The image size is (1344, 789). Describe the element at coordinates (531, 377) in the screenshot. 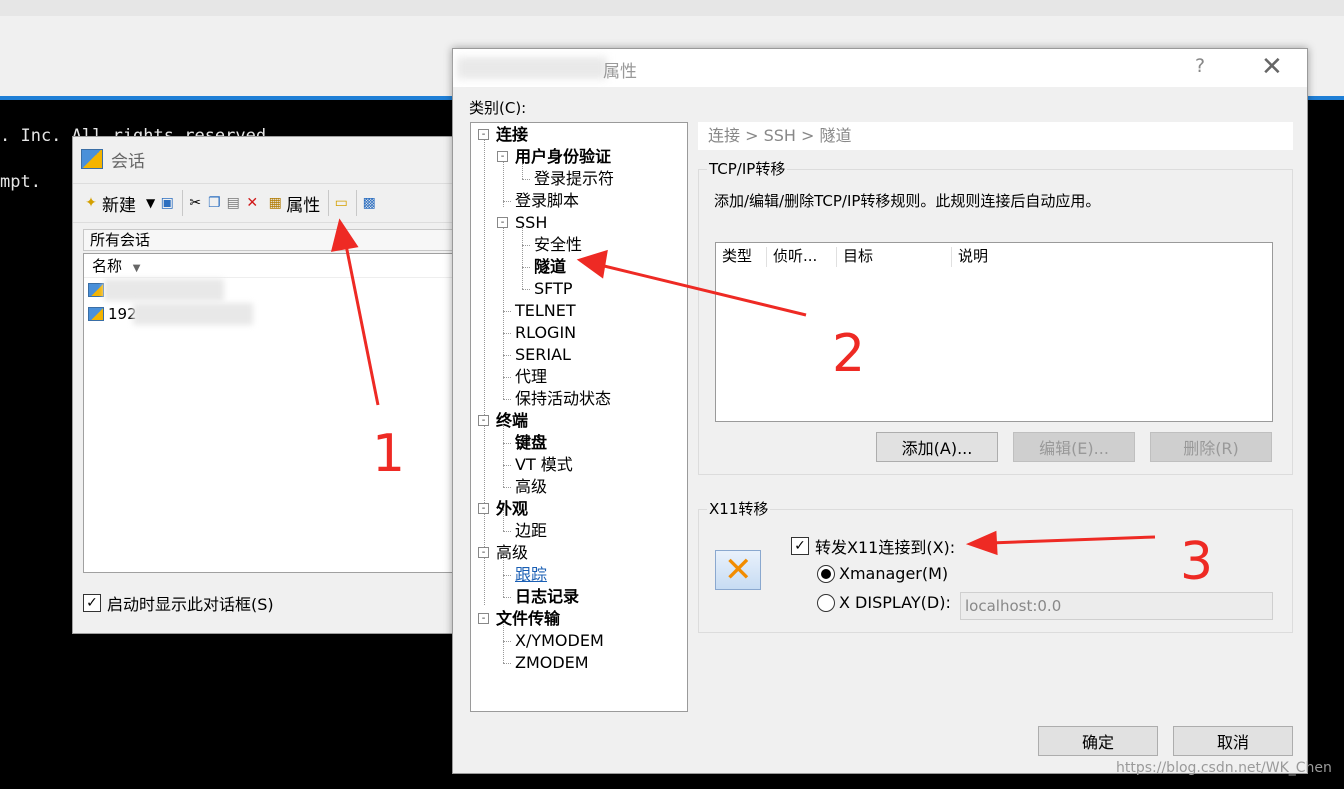

I see `tree-item: 代理` at that location.